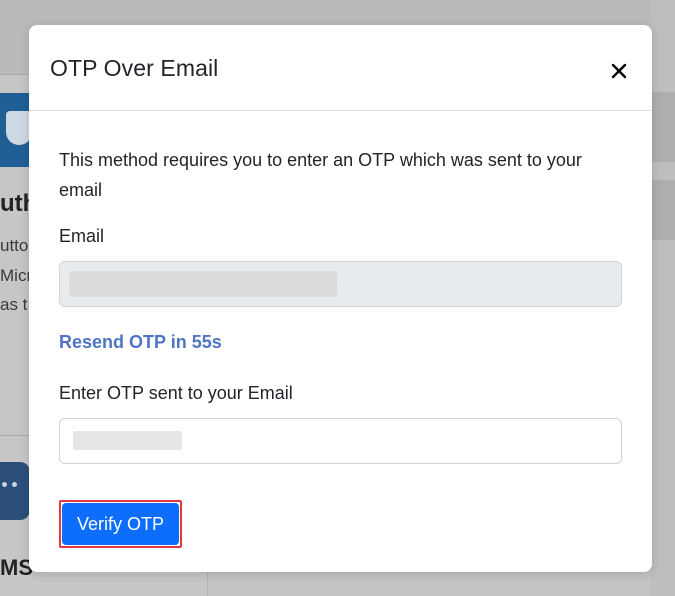  I want to click on verify-otp-button: Verify OTP, so click(120, 524).